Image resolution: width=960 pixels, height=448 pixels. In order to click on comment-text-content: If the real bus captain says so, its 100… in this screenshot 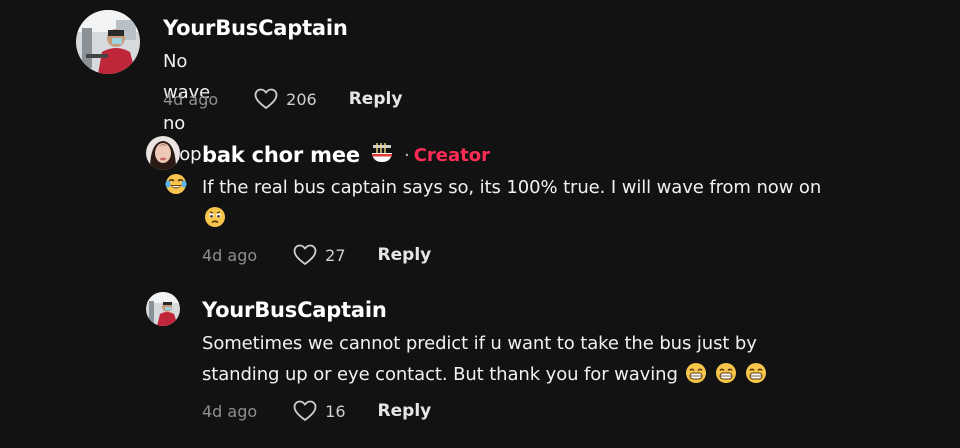, I will do `click(512, 187)`.